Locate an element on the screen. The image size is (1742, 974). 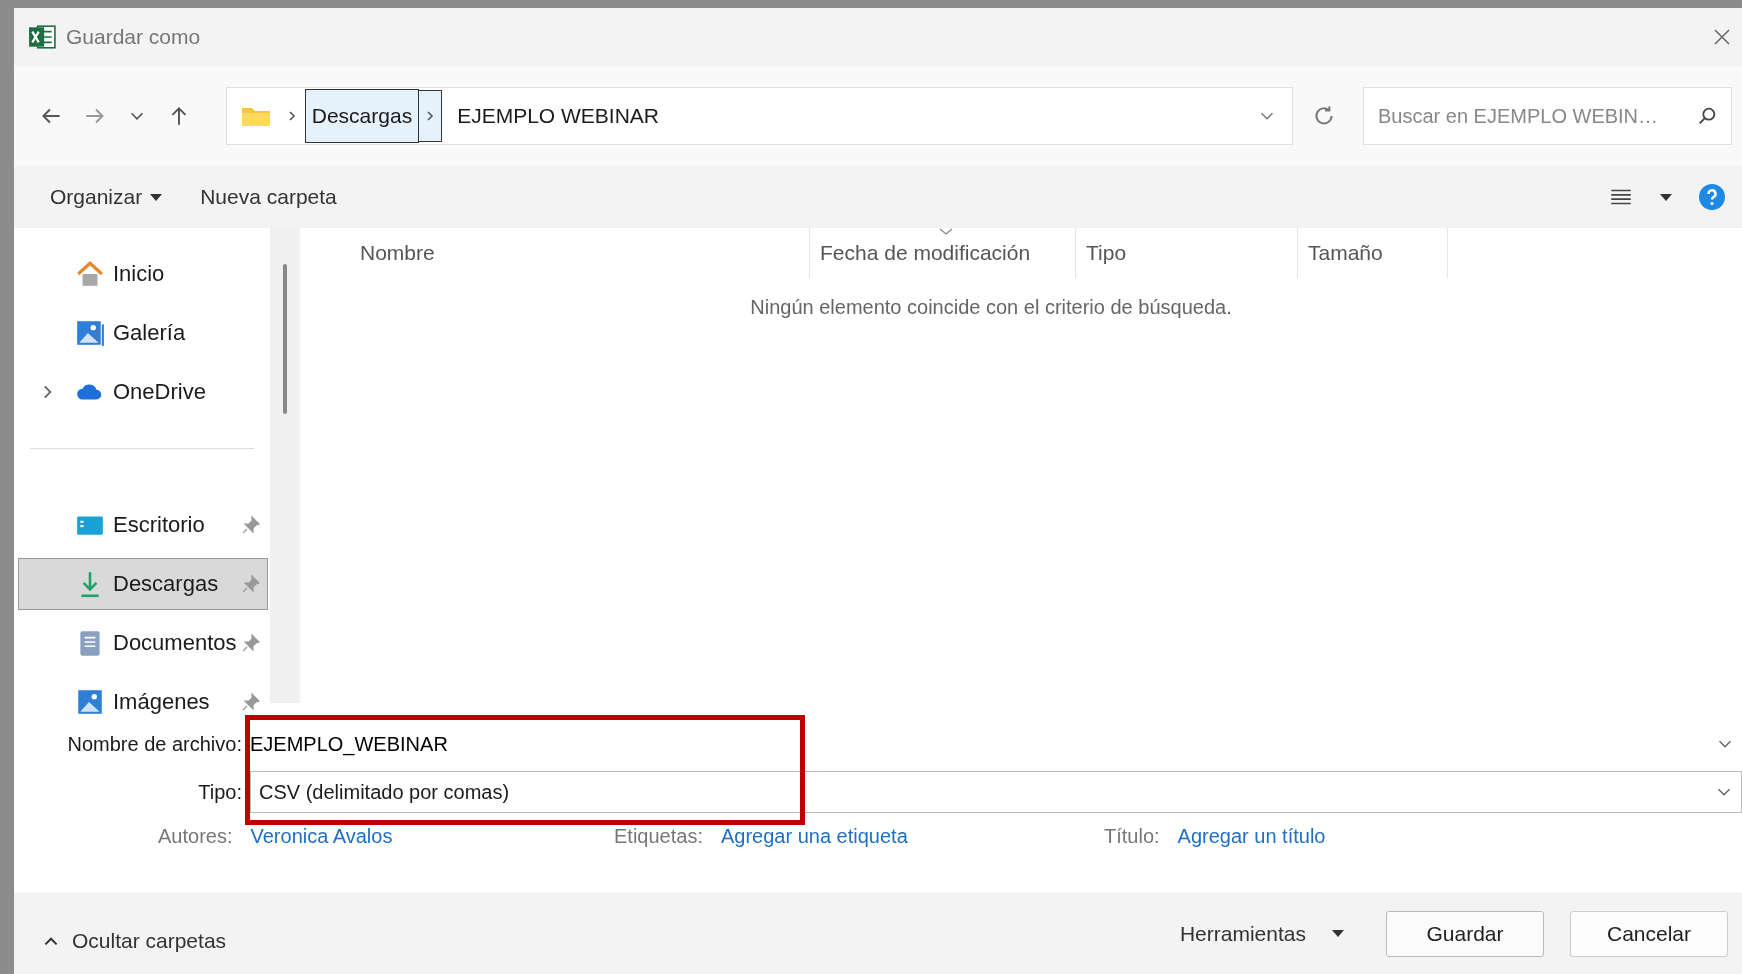
metadata-link: Veronica Avalos is located at coordinates (321, 836).